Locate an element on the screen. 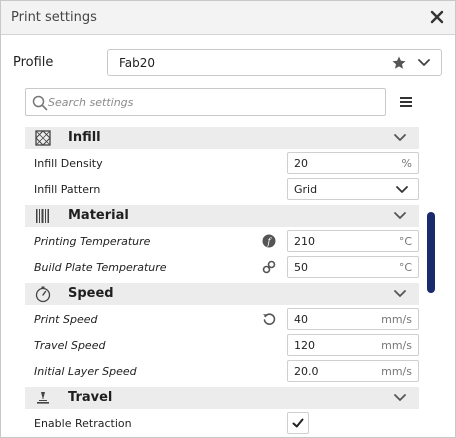  setting-label: Build Plate Temperature is located at coordinates (100, 267).